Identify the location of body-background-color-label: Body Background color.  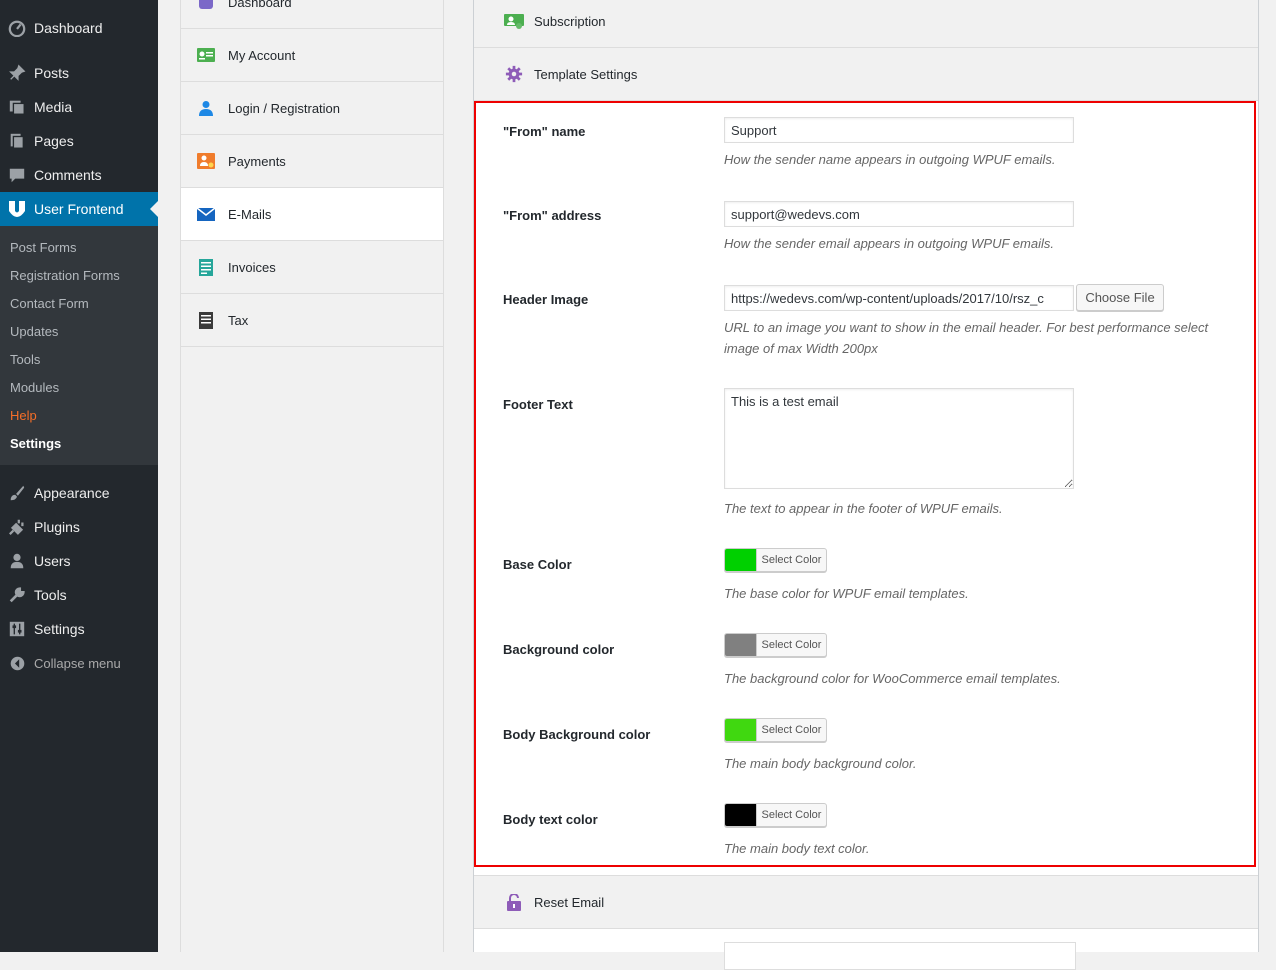
(577, 734).